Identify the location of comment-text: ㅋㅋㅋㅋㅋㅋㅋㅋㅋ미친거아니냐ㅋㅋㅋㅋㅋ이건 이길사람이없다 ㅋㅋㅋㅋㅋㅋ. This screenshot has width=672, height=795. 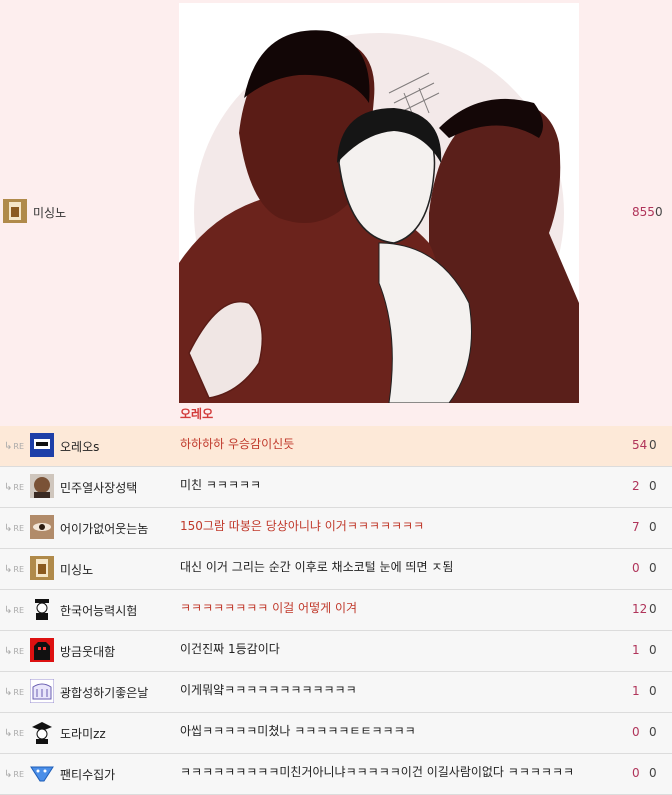
(377, 772).